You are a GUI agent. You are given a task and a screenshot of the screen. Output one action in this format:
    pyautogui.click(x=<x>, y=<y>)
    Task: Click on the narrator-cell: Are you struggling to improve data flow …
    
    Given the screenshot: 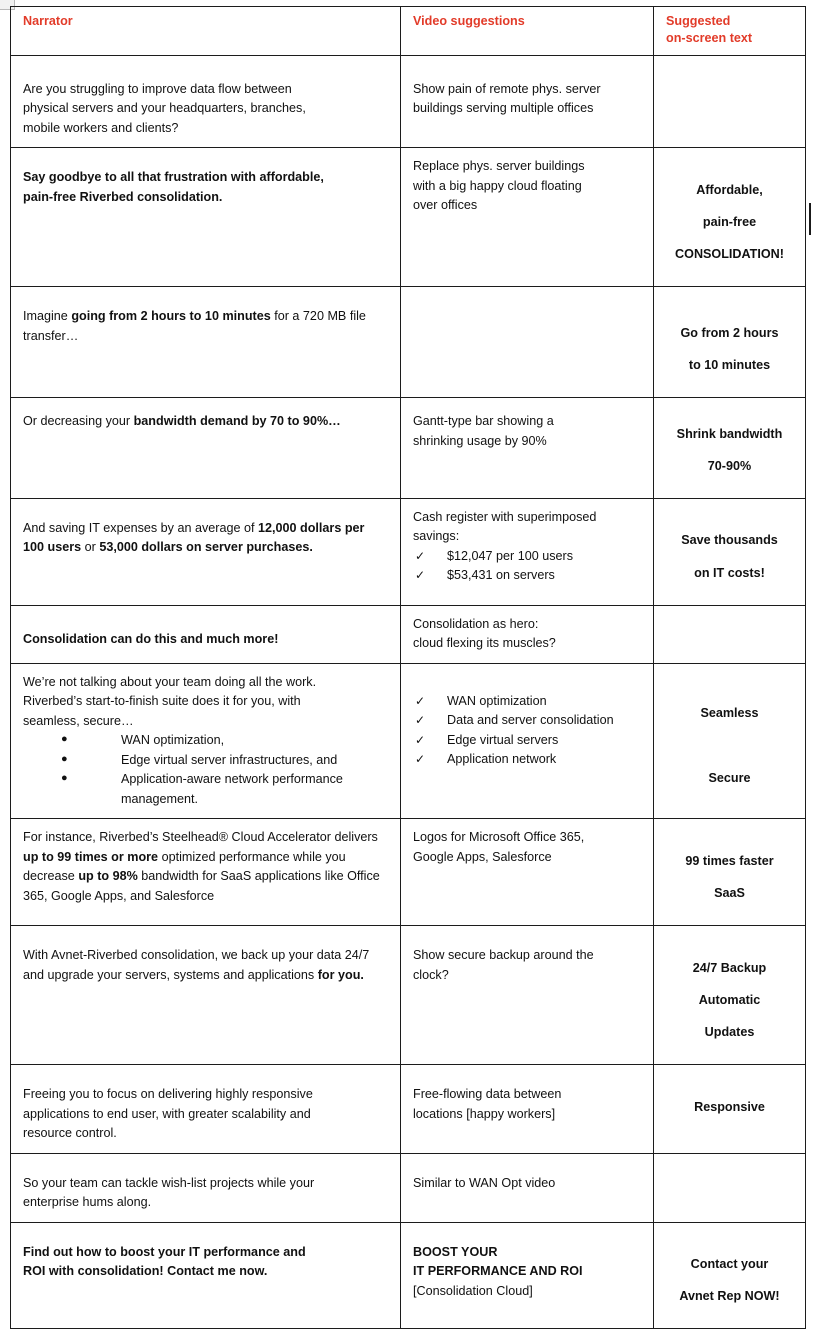 What is the action you would take?
    pyautogui.click(x=205, y=101)
    